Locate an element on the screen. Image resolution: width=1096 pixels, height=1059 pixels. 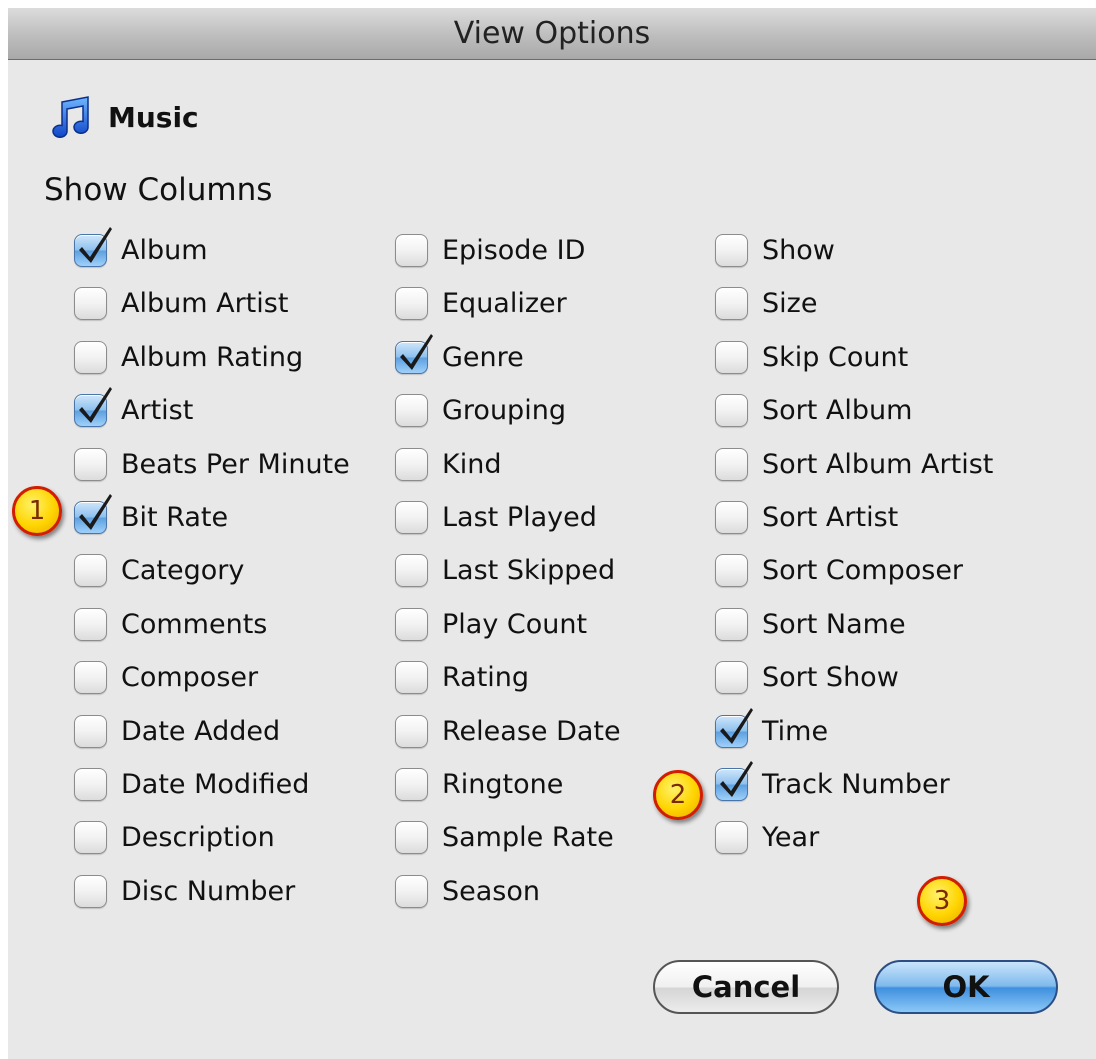
checkbox-label: Sort Name is located at coordinates (834, 624).